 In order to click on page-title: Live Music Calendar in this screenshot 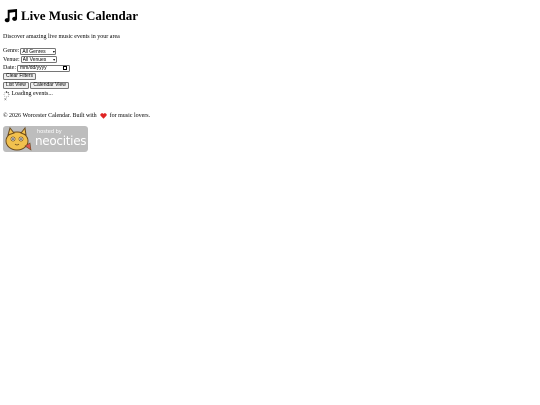, I will do `click(79, 15)`.